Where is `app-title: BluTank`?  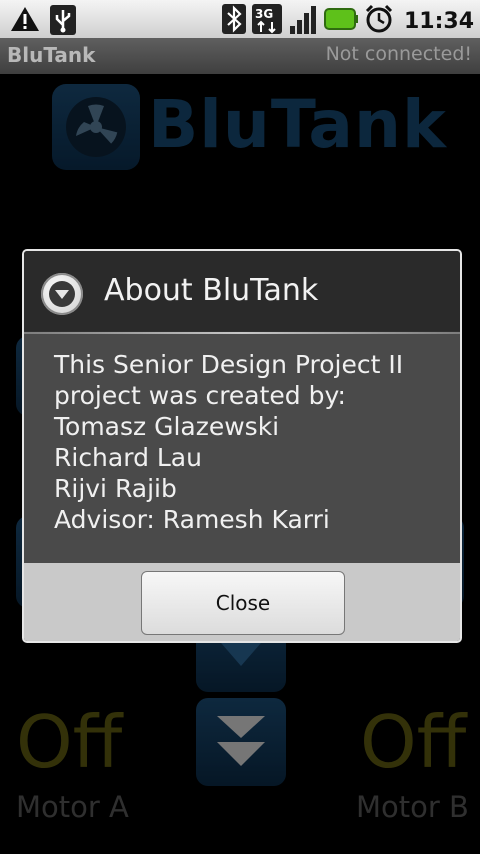
app-title: BluTank is located at coordinates (51, 55).